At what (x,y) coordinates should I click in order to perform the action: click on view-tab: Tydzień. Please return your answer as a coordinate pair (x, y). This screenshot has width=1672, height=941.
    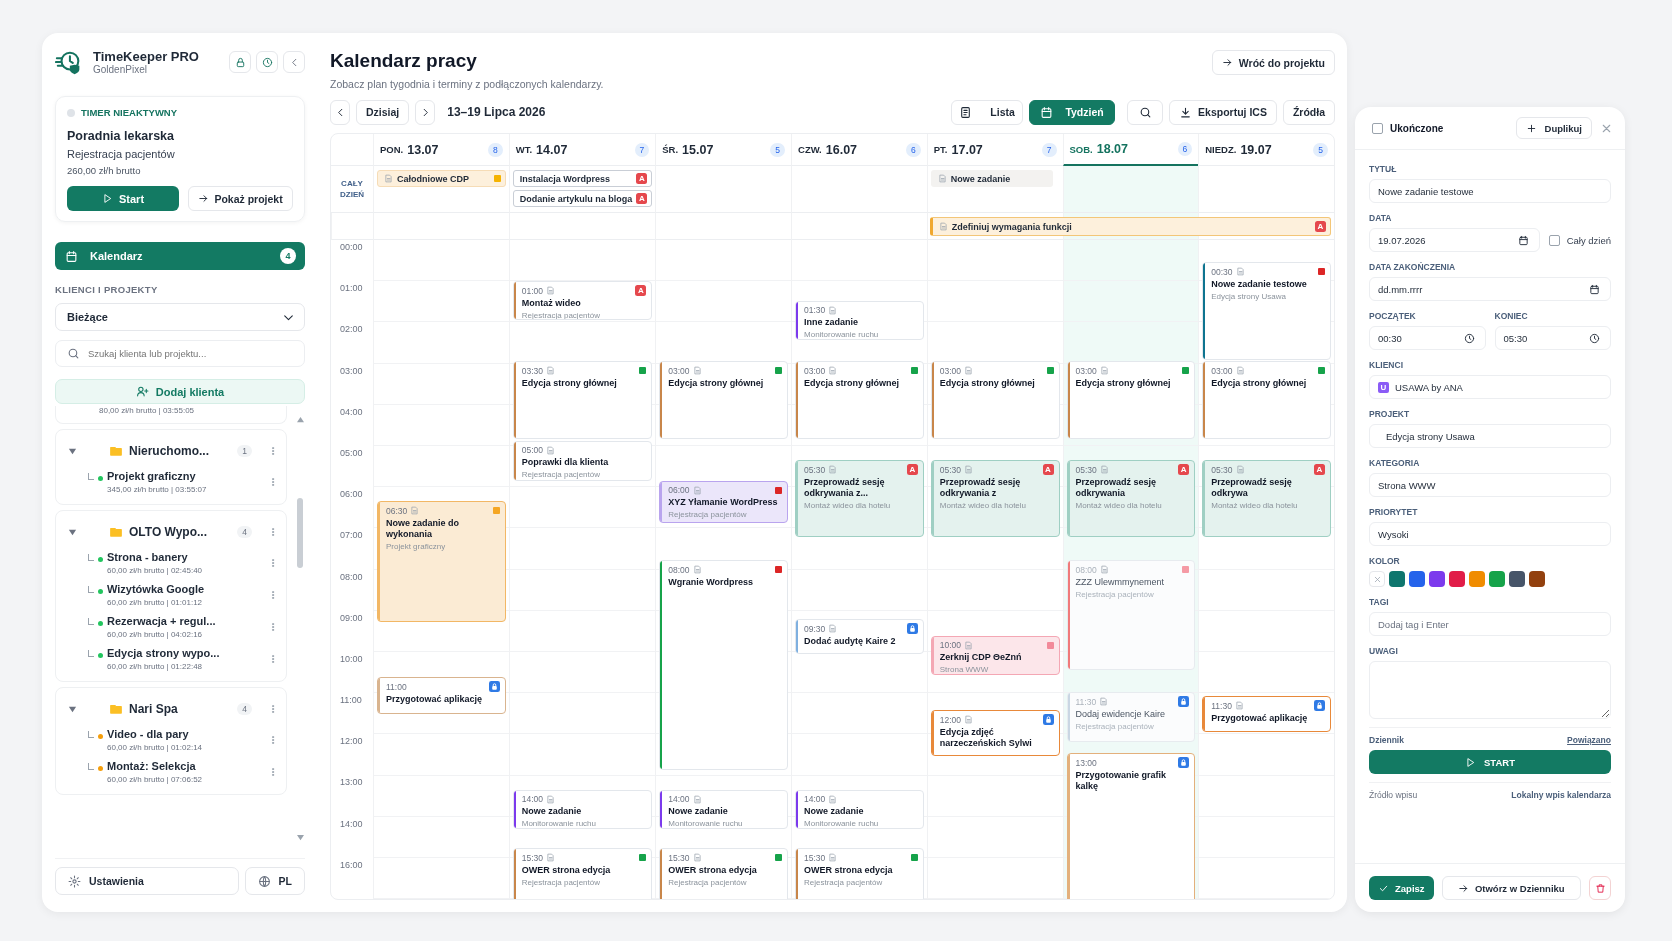
    Looking at the image, I should click on (1072, 112).